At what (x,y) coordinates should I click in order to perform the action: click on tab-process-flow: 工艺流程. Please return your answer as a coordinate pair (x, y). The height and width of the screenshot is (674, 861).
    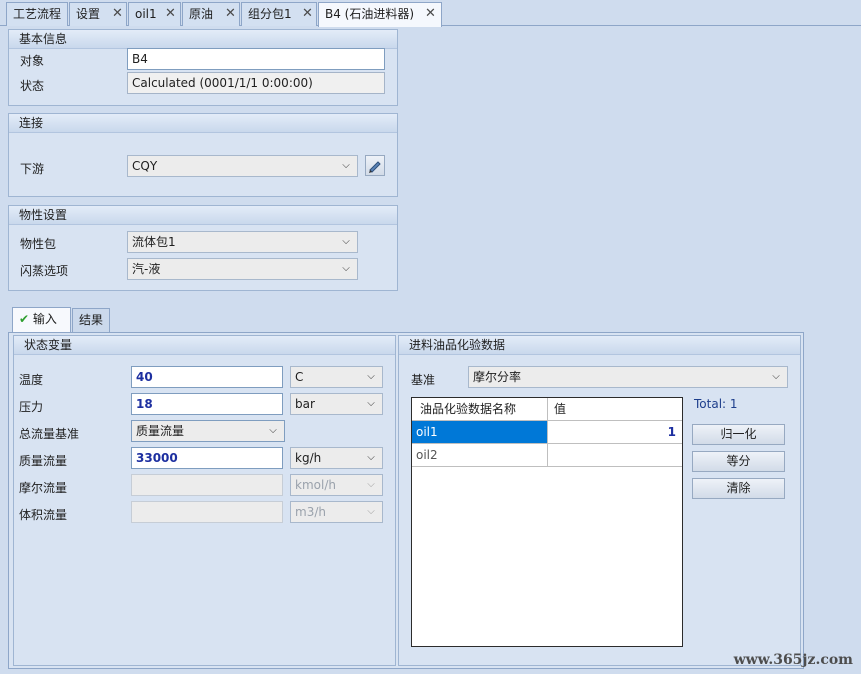
    Looking at the image, I should click on (37, 14).